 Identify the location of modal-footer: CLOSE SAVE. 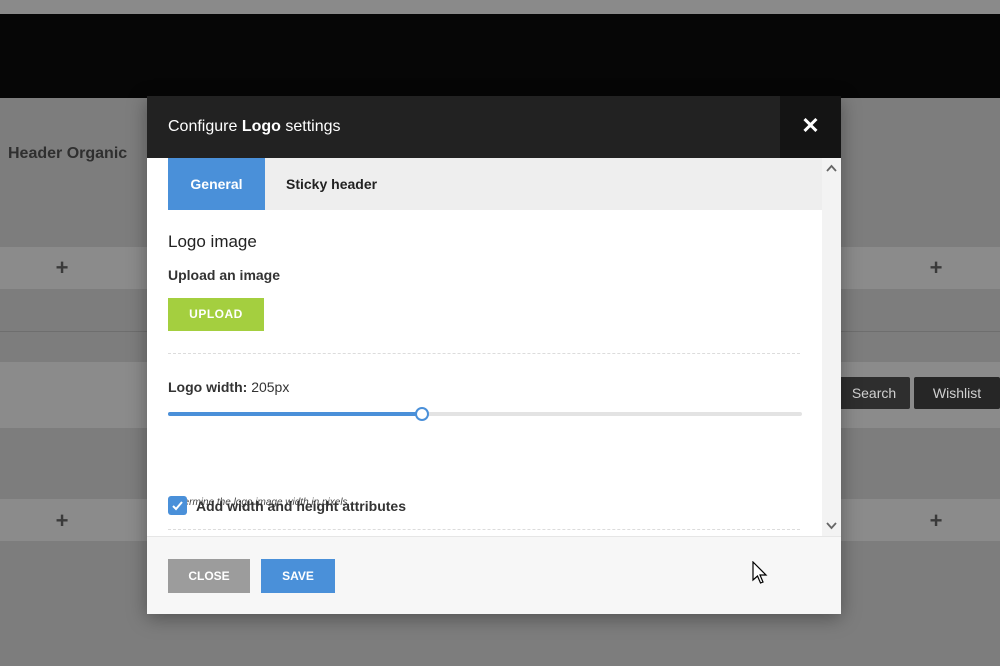
(494, 575).